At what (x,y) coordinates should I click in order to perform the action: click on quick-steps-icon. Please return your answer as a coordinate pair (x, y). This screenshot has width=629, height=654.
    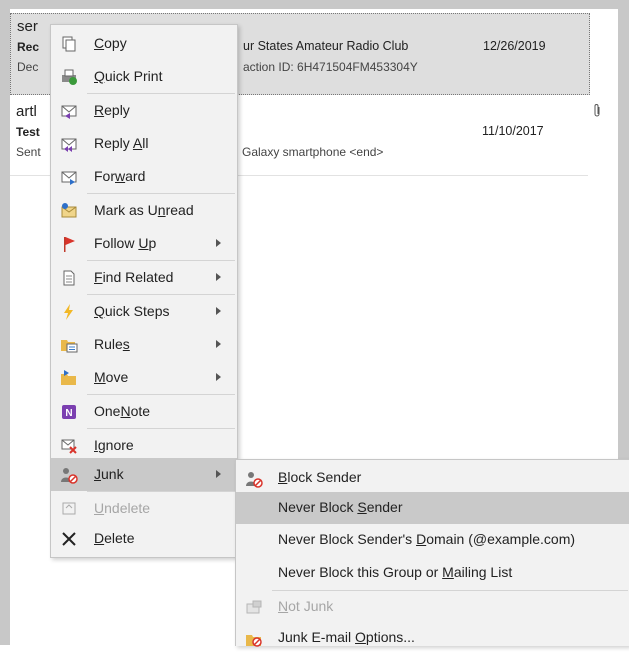
    Looking at the image, I should click on (69, 312).